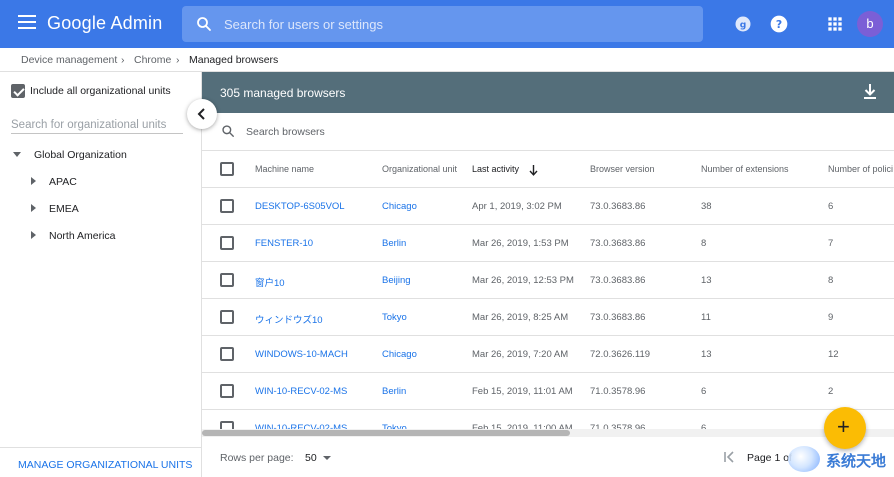 The height and width of the screenshot is (477, 894). I want to click on extensions-count: 11, so click(706, 317).